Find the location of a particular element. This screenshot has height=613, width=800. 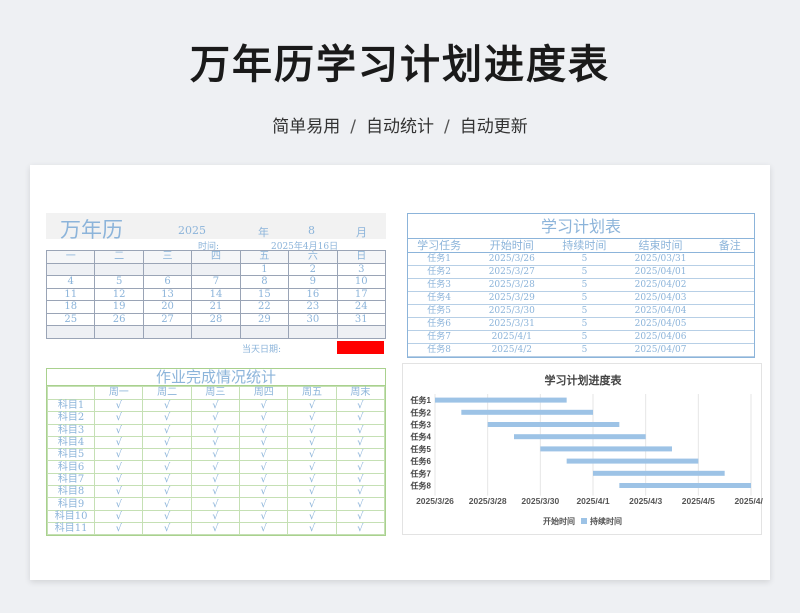

plan-cell: 2025/3/28 is located at coordinates (512, 285).